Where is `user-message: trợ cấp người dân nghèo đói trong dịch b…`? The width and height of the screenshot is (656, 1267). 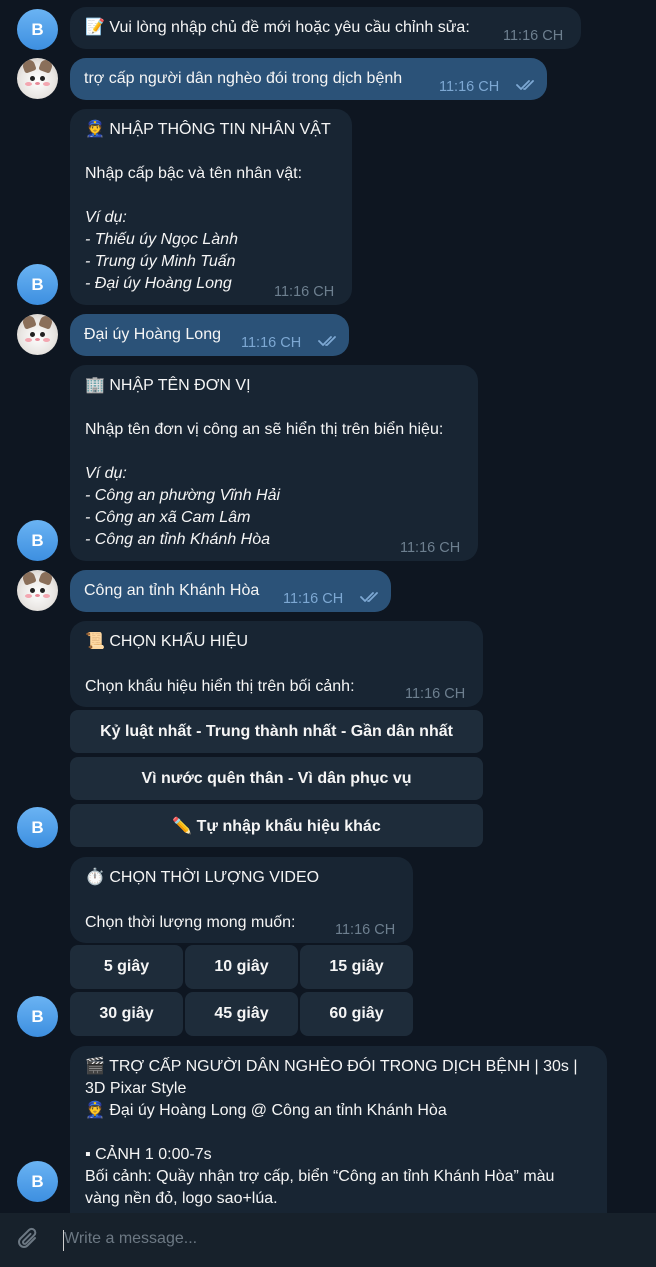
user-message: trợ cấp người dân nghèo đói trong dịch b… is located at coordinates (308, 79).